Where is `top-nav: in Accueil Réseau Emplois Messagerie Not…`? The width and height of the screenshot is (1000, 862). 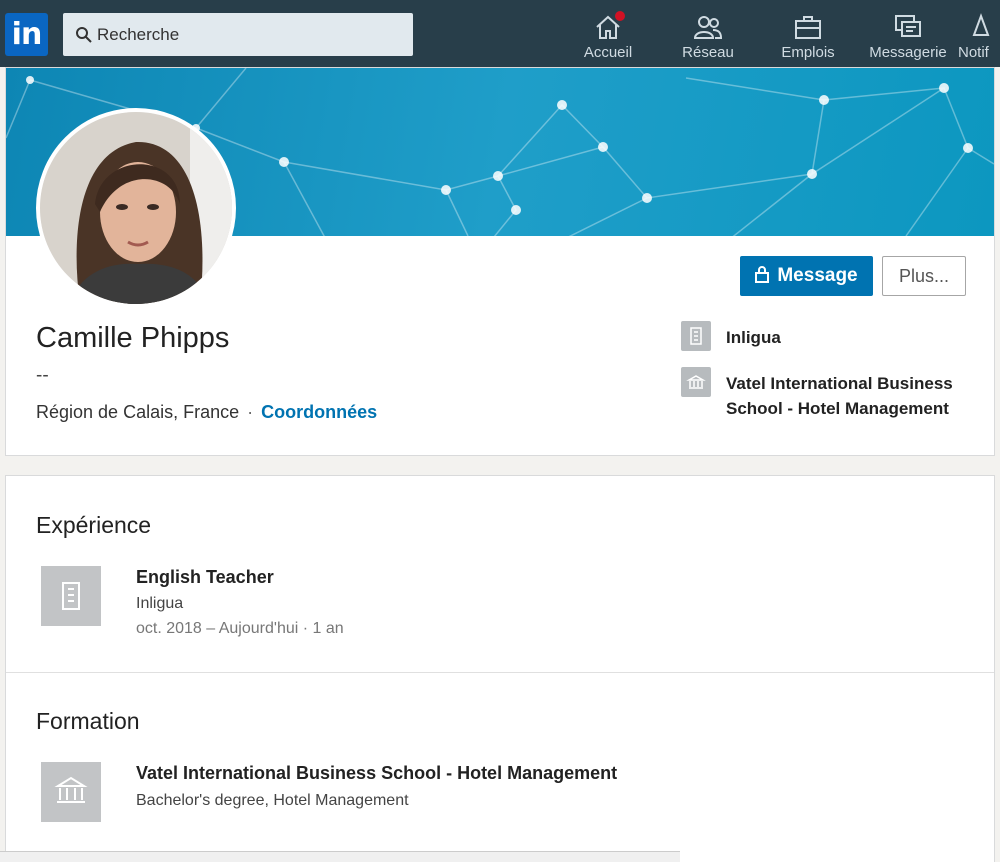
top-nav: in Accueil Réseau Emplois Messagerie Not… is located at coordinates (500, 33).